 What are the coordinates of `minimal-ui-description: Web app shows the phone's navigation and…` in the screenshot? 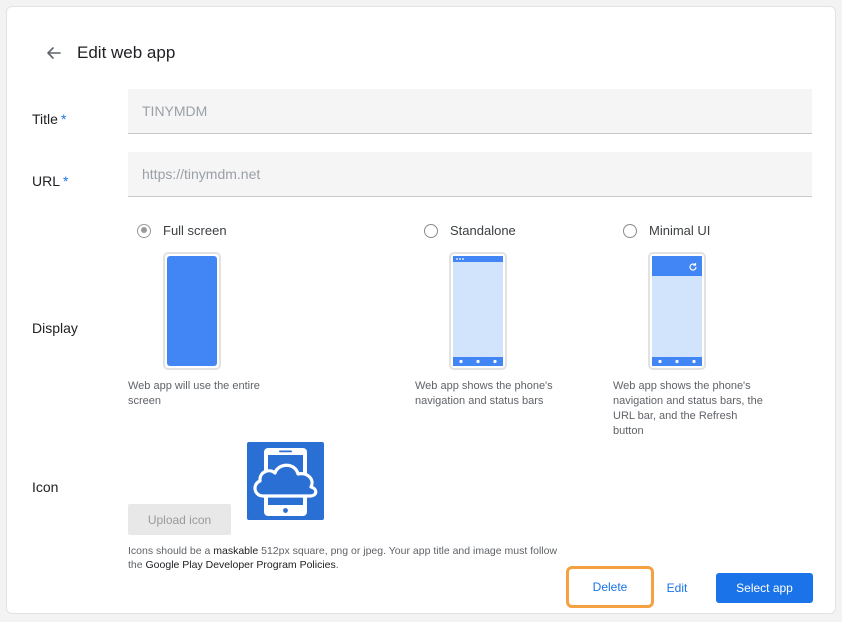 It's located at (688, 408).